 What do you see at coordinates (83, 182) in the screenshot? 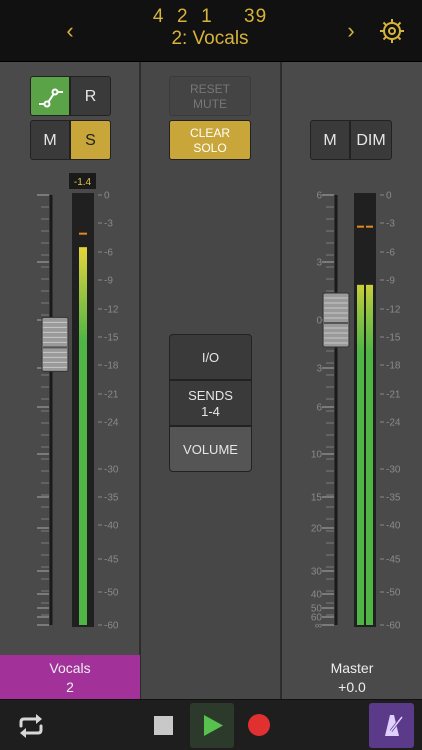
I see `peak-readout: -1.4` at bounding box center [83, 182].